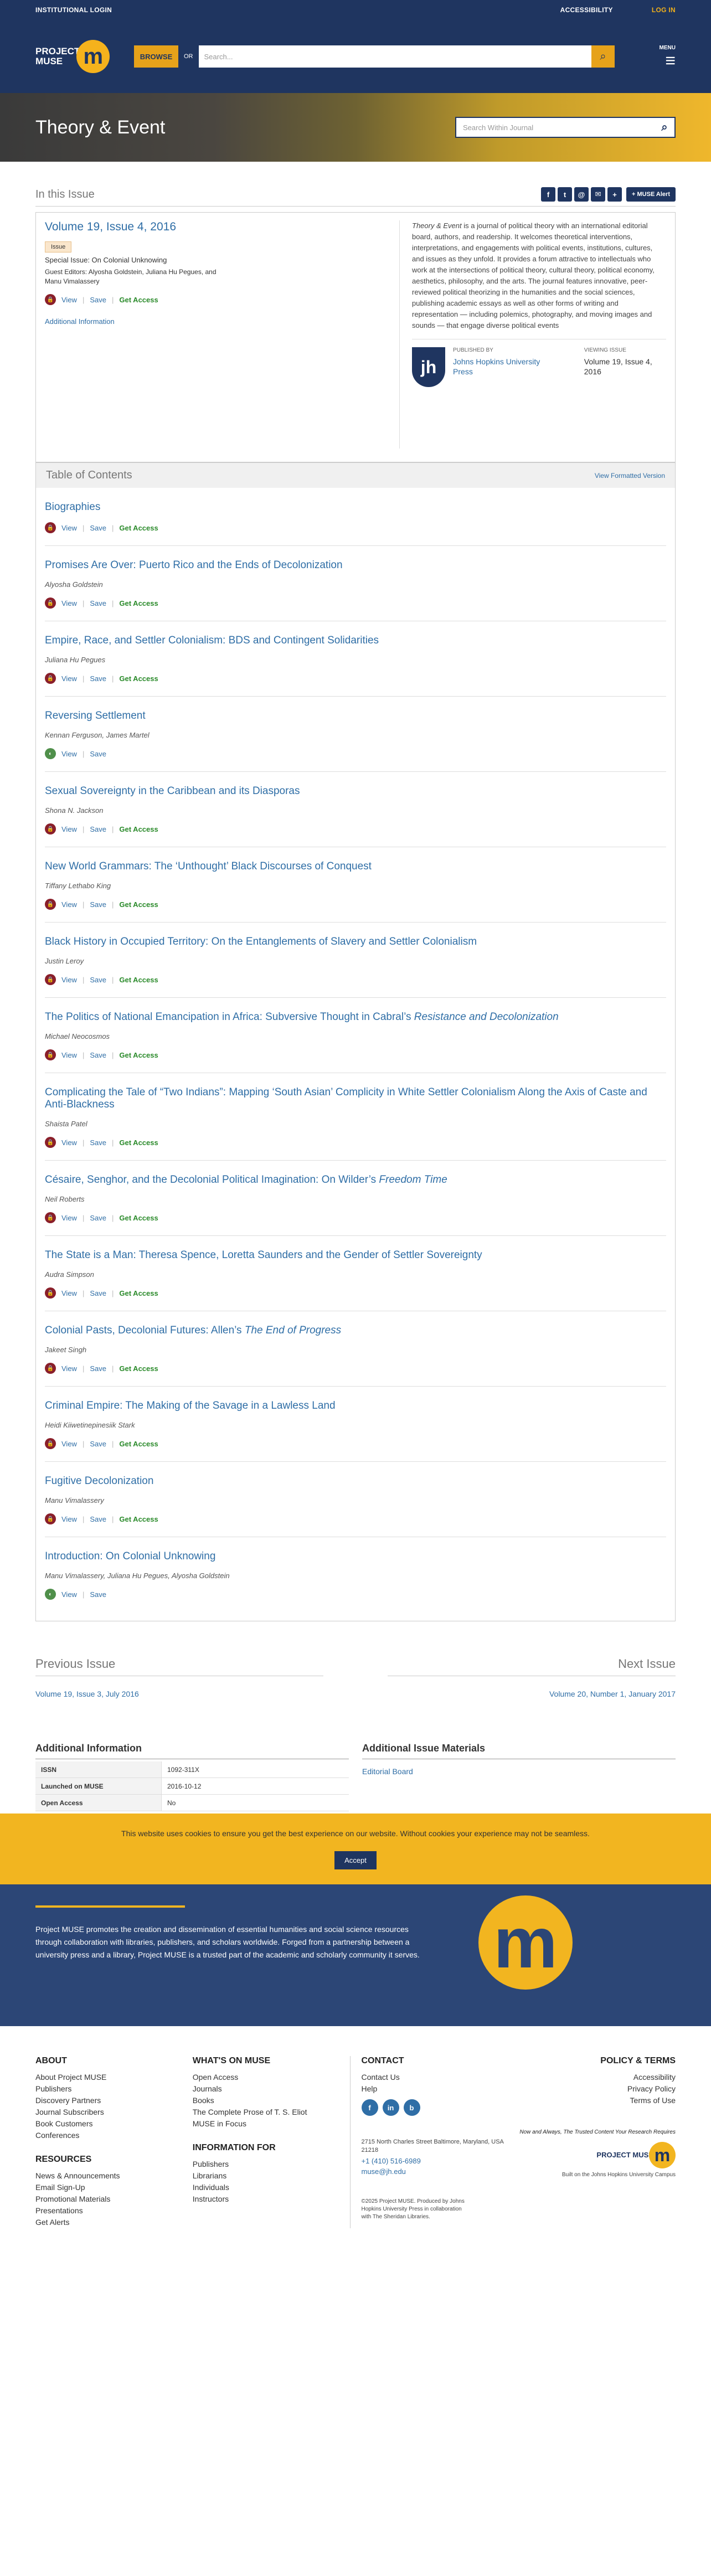 Image resolution: width=711 pixels, height=2576 pixels. I want to click on footer-link: Contact Us, so click(440, 2077).